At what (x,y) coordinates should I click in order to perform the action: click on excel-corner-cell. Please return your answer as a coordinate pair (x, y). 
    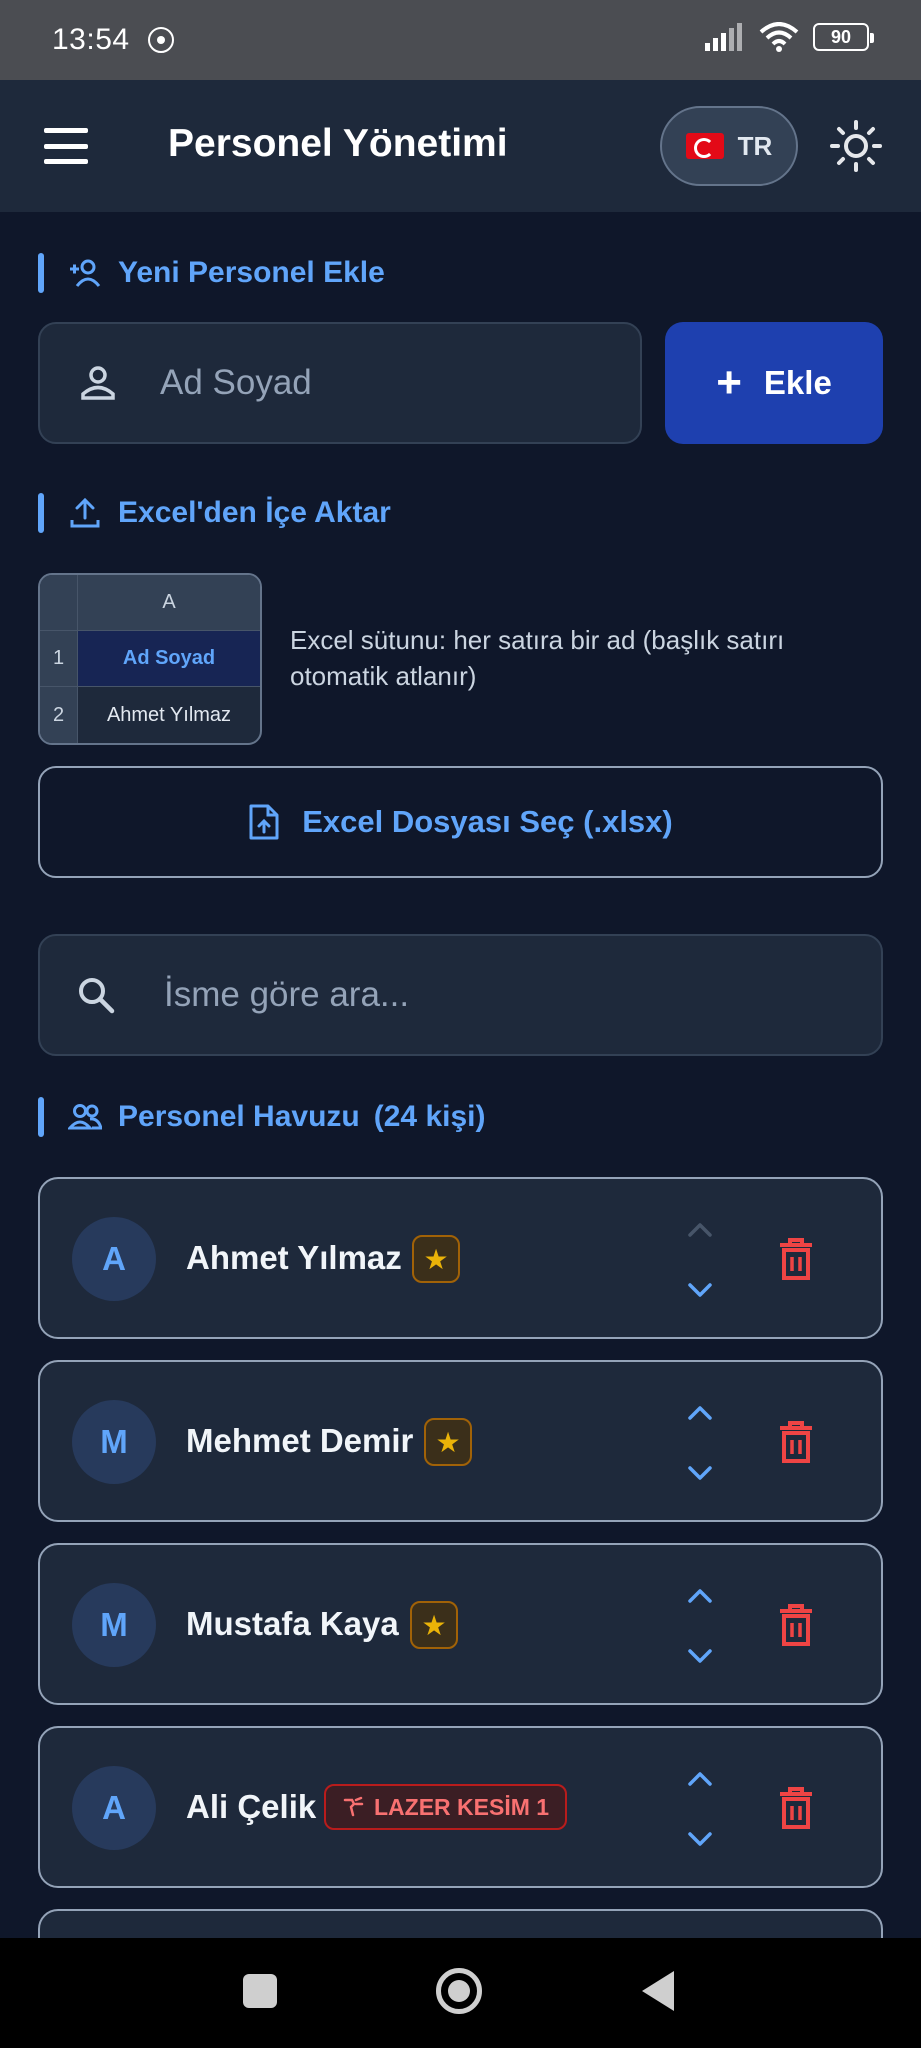
    Looking at the image, I should click on (59, 602).